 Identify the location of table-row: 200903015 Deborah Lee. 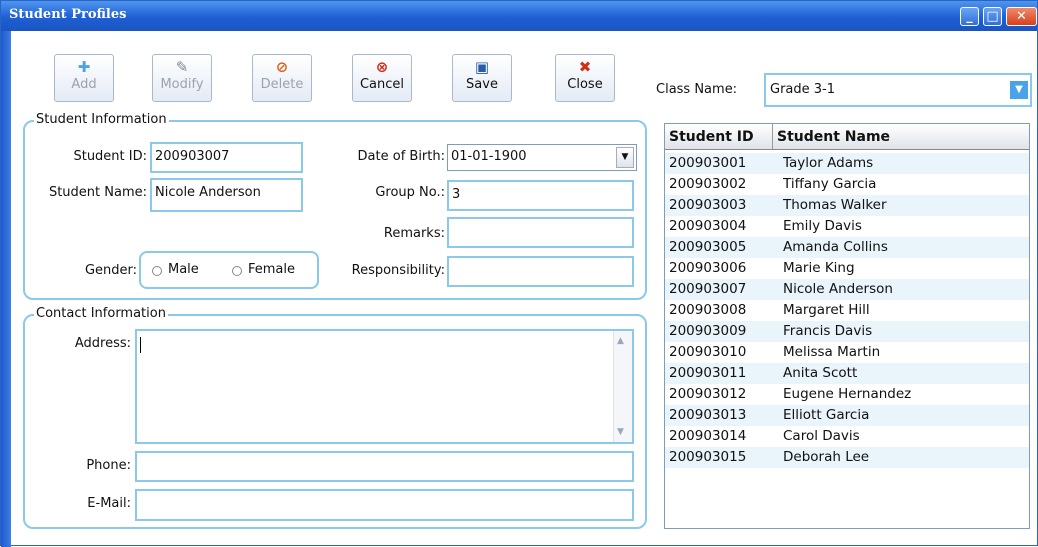
(847, 457).